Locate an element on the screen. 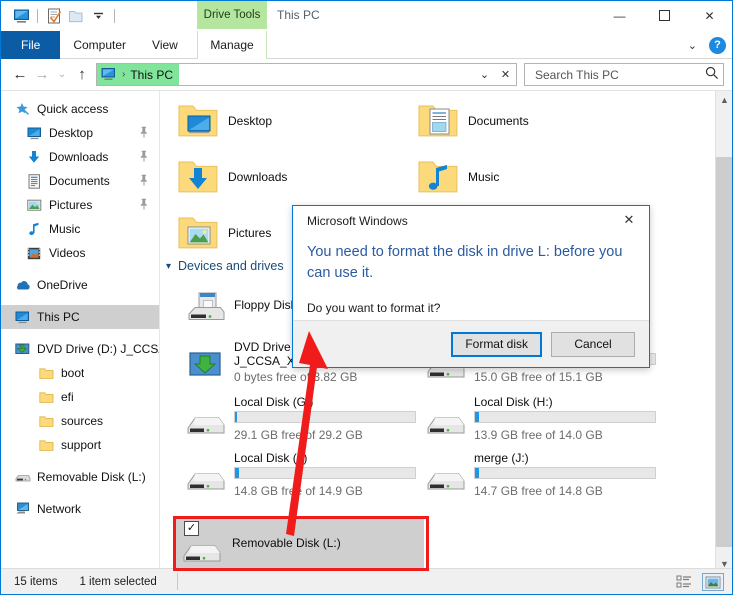 The image size is (733, 595). title-bar: Drive Tools This PC — ✕ is located at coordinates (366, 16).